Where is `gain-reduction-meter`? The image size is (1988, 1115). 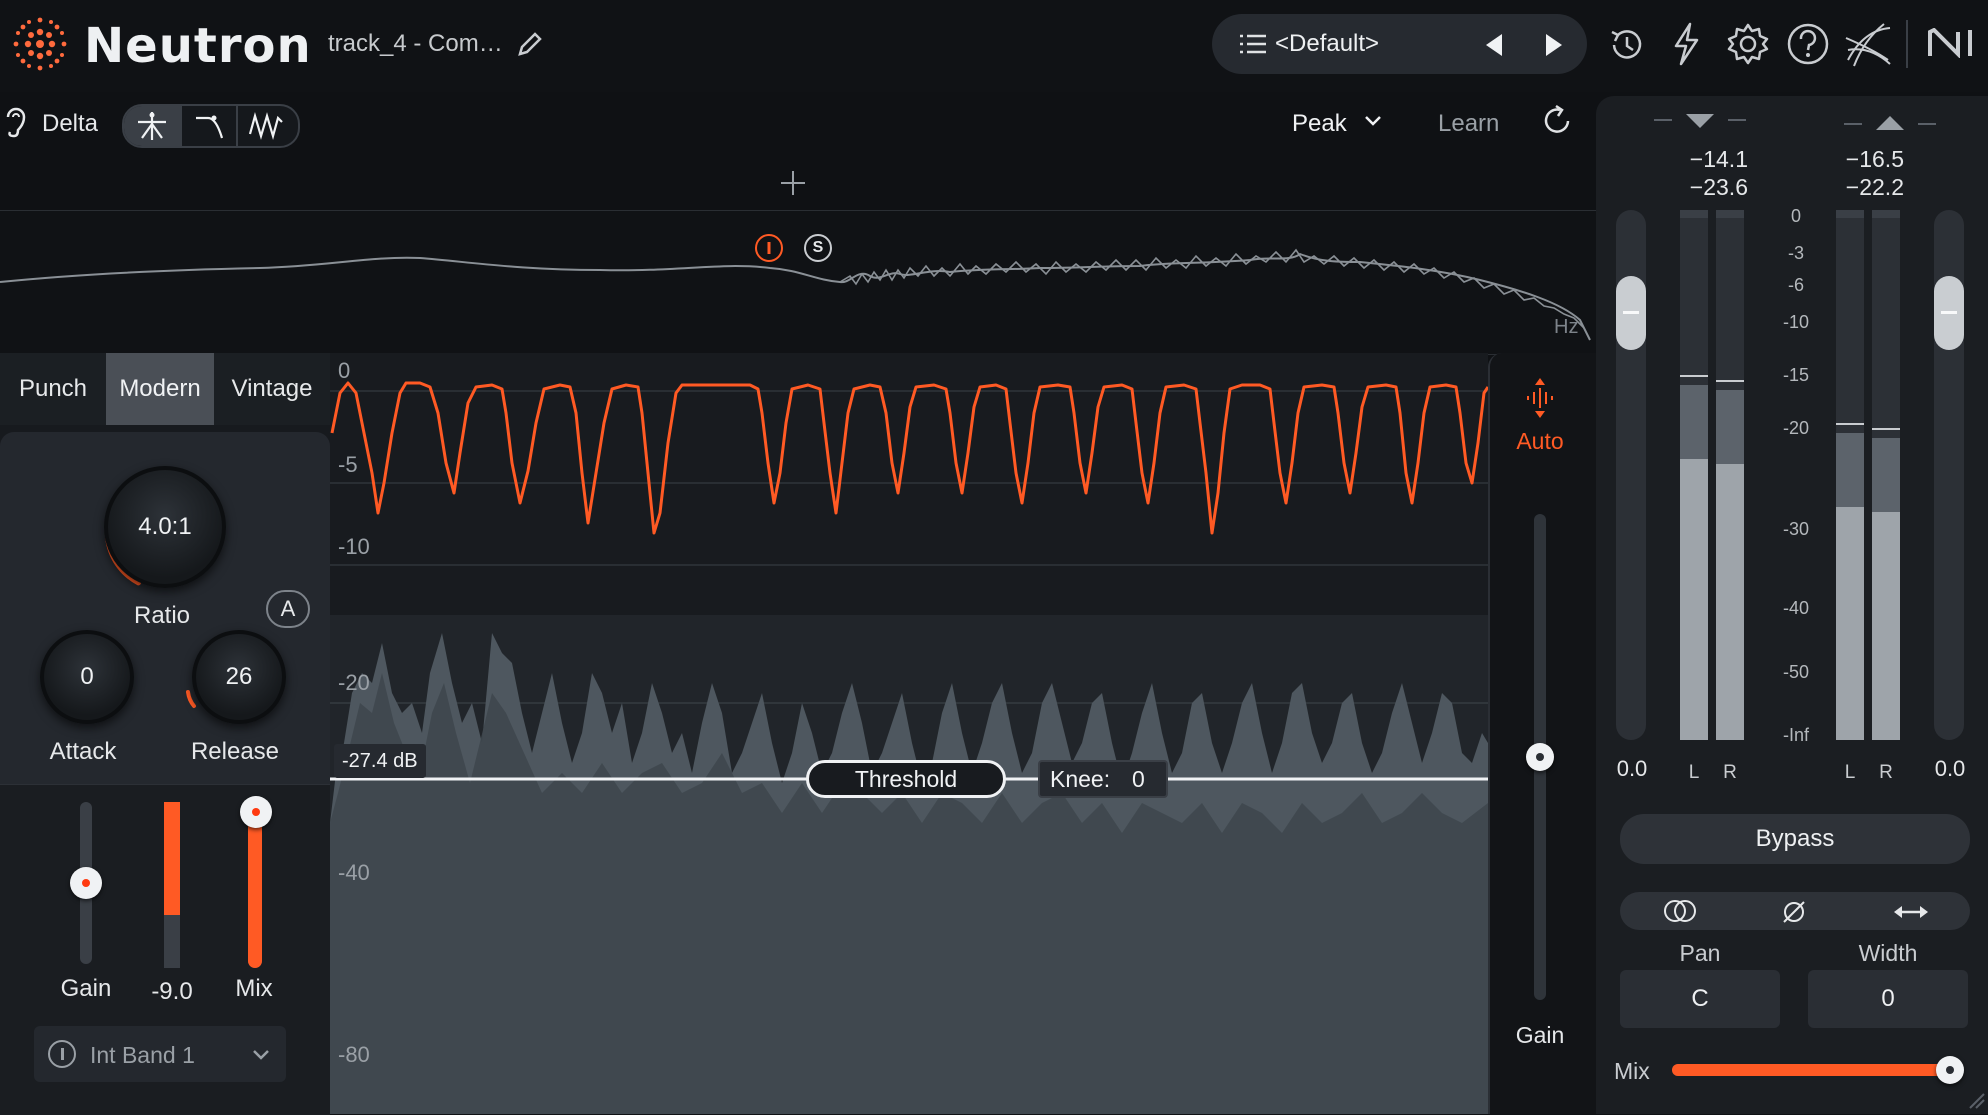 gain-reduction-meter is located at coordinates (172, 885).